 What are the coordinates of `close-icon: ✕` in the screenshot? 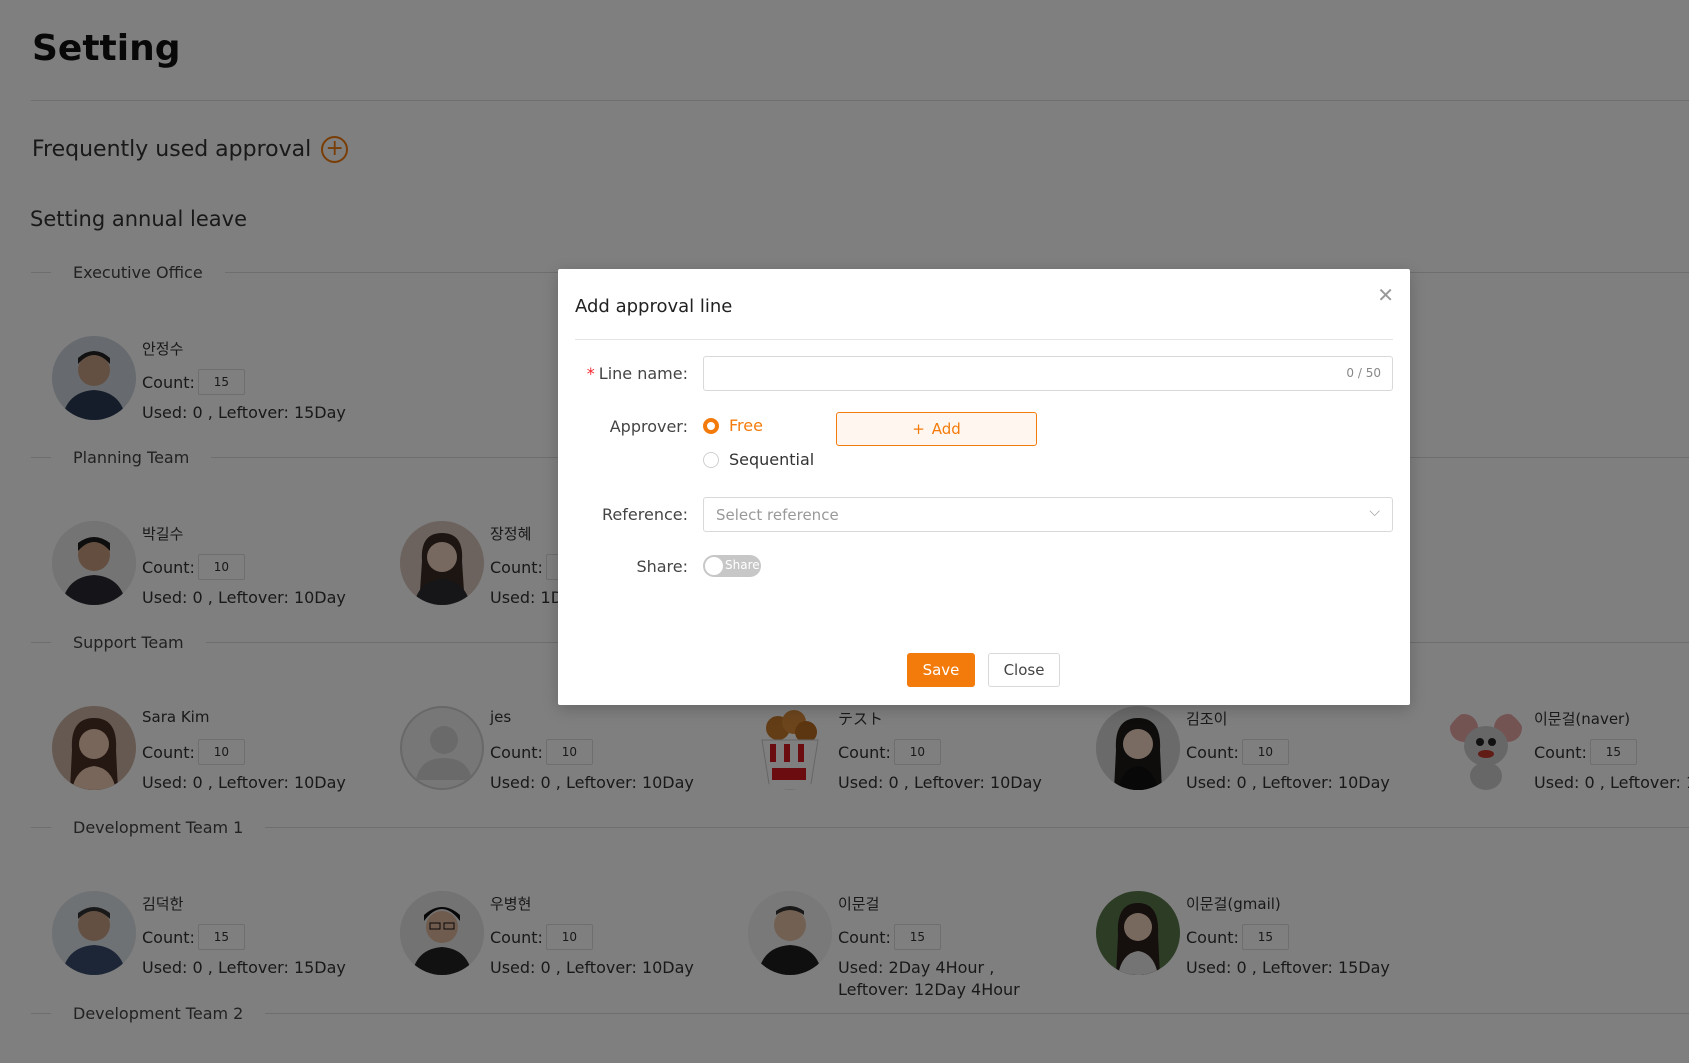 It's located at (1385, 295).